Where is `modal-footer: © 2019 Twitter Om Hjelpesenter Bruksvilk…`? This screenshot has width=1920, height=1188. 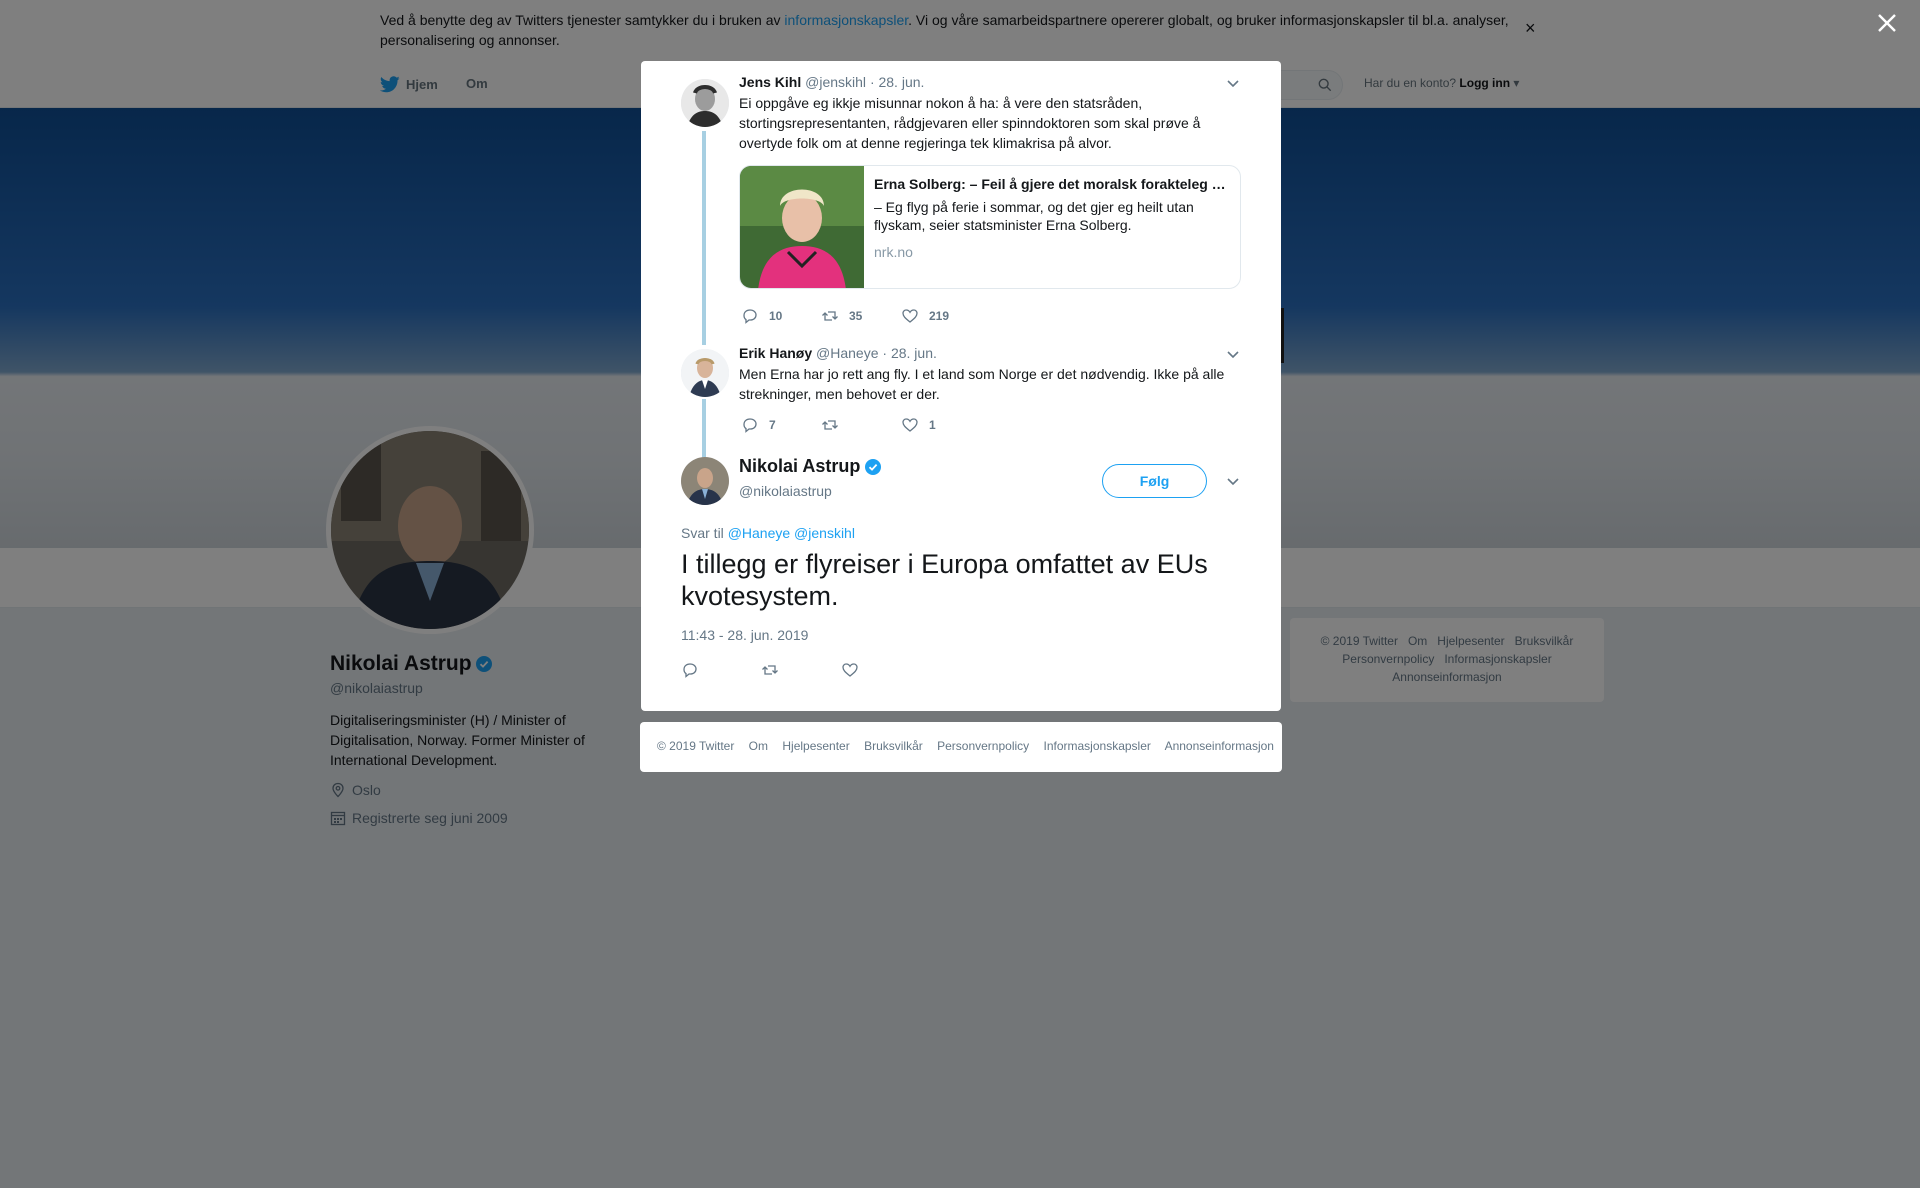
modal-footer: © 2019 Twitter Om Hjelpesenter Bruksvilk… is located at coordinates (961, 747).